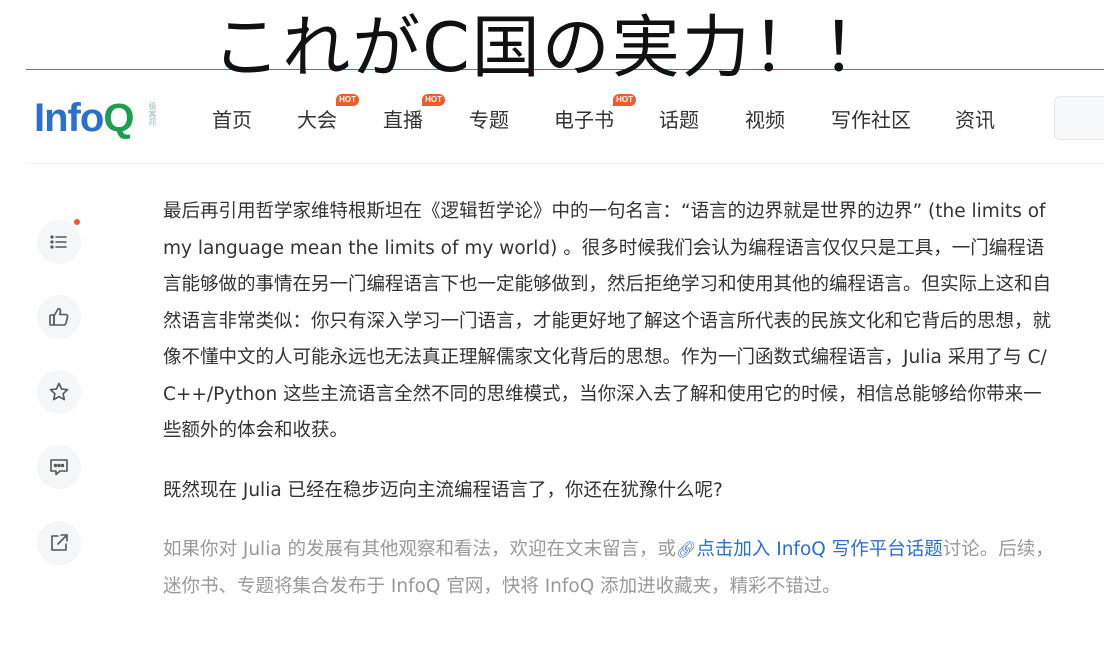 Image resolution: width=1104 pixels, height=657 pixels. What do you see at coordinates (1079, 118) in the screenshot?
I see `search-input` at bounding box center [1079, 118].